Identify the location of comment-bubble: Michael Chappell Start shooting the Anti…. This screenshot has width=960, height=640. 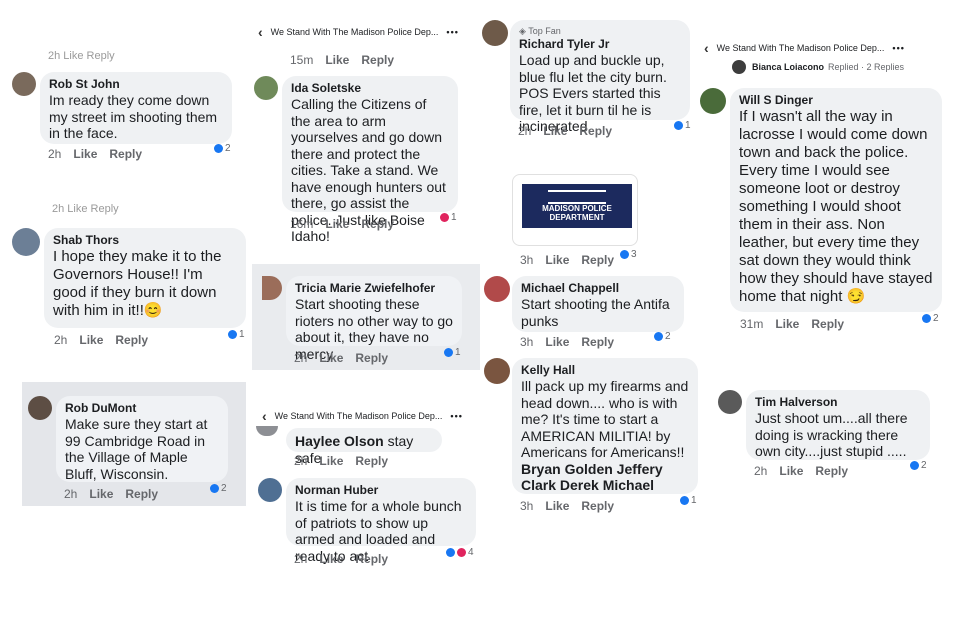
(598, 304).